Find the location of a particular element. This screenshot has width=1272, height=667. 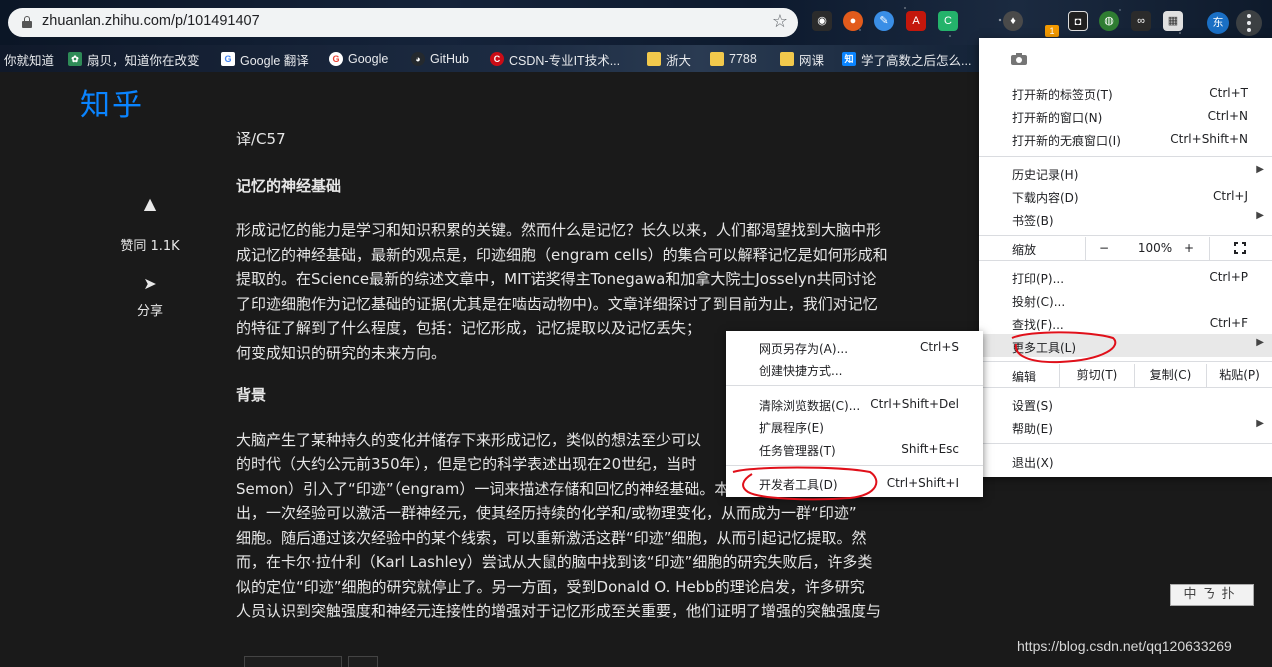

bookmark-item: ✿ 扇贝，知道你在改变 is located at coordinates (134, 59).